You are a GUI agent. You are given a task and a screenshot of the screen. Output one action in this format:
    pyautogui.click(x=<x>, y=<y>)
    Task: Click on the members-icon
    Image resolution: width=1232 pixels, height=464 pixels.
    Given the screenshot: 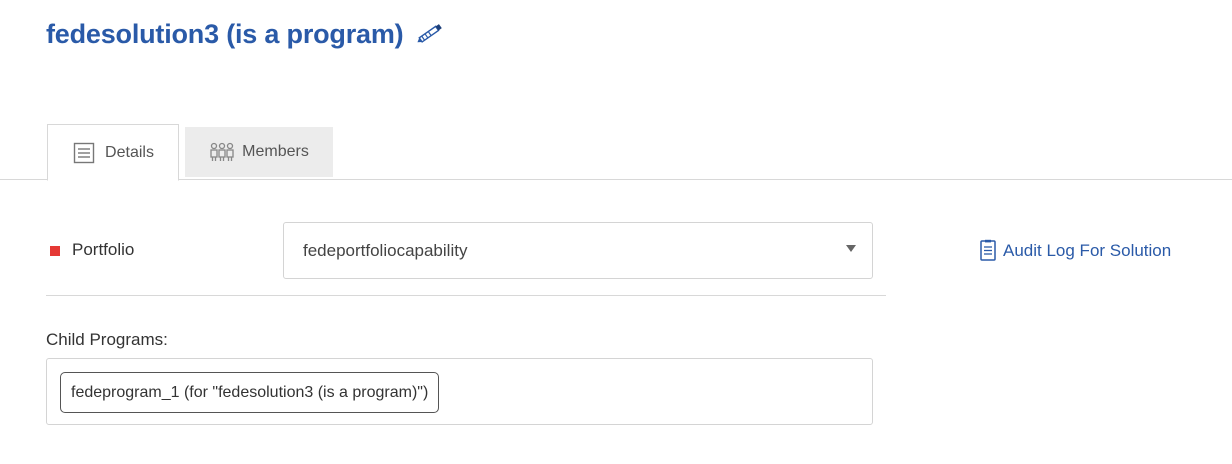 What is the action you would take?
    pyautogui.click(x=221, y=152)
    